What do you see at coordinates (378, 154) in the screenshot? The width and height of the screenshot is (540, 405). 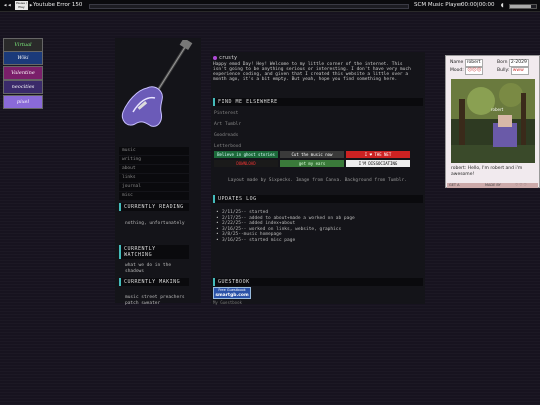 I see `badge-2: I ♥ THE NET` at bounding box center [378, 154].